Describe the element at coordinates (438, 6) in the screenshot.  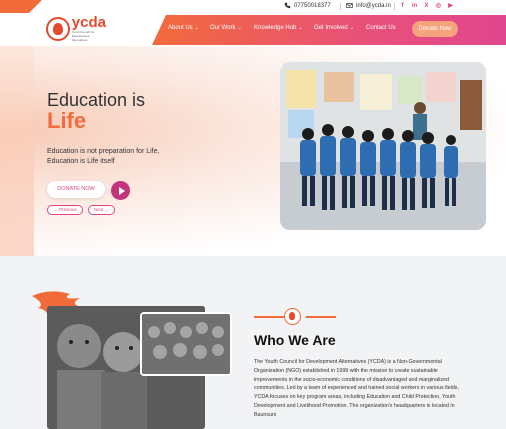
I see `instagram-icon: ◎` at that location.